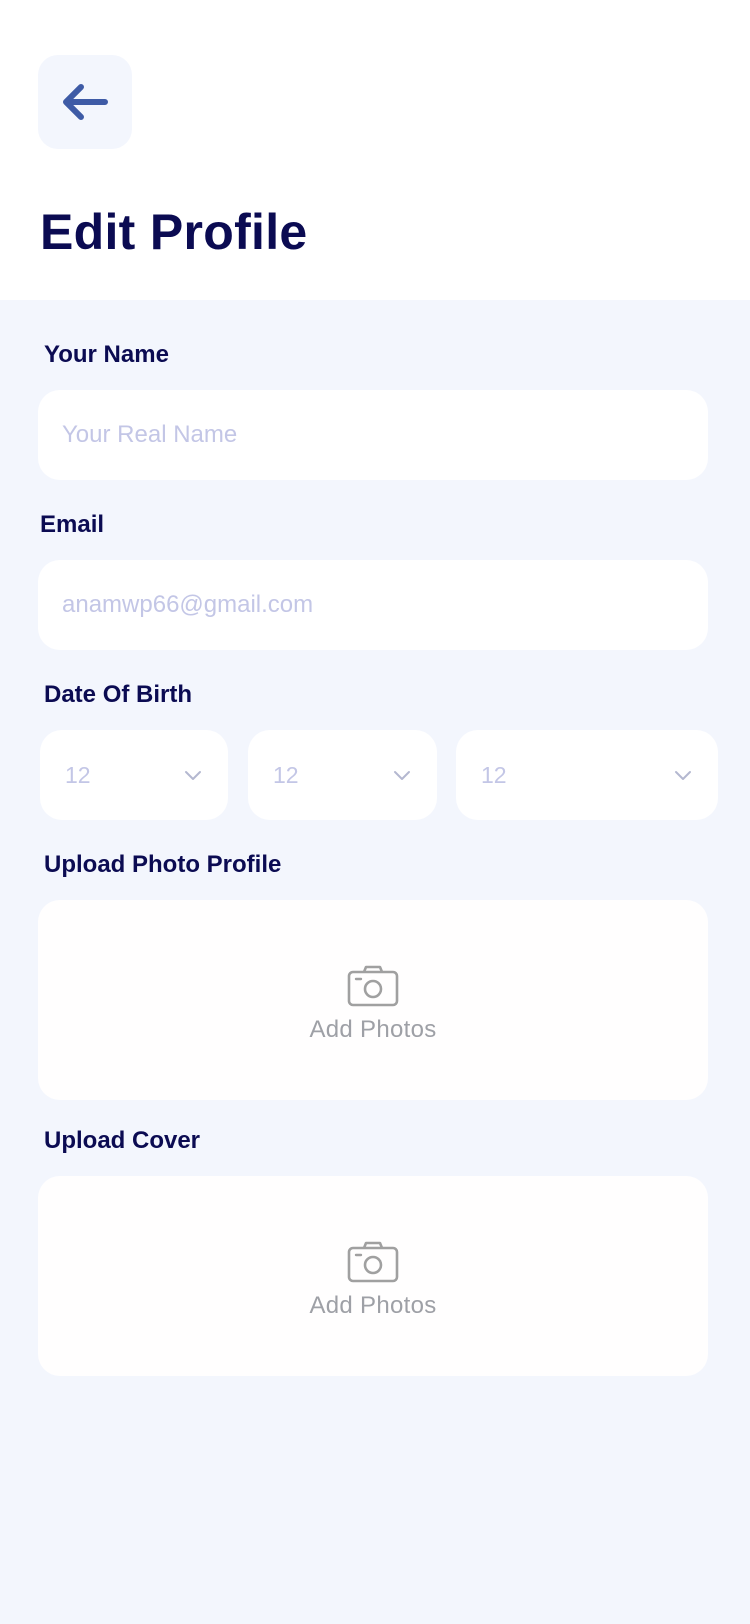 This screenshot has width=750, height=1624. I want to click on dob-day-value: 12, so click(78, 774).